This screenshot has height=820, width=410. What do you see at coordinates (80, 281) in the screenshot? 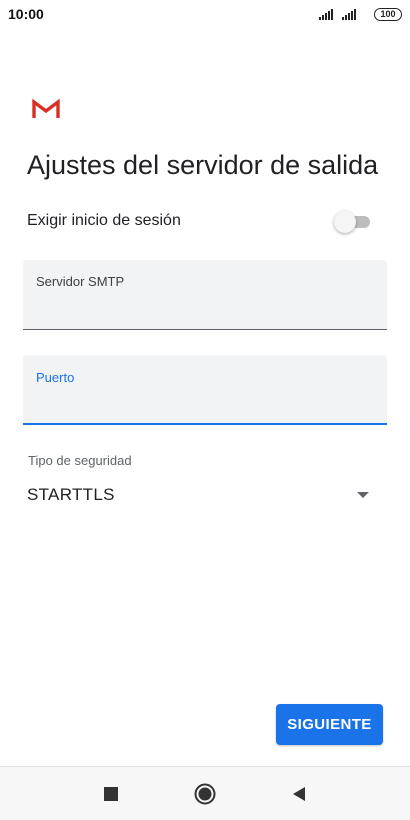
I see `smtp-server-label: Servidor SMTP` at bounding box center [80, 281].